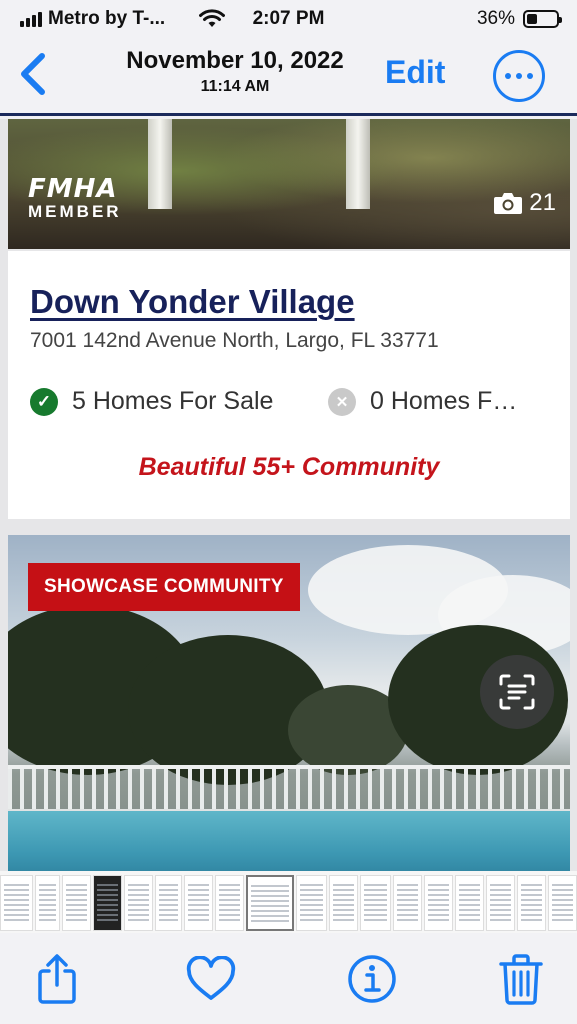 Image resolution: width=577 pixels, height=1024 pixels. Describe the element at coordinates (289, 841) in the screenshot. I see `pool-water` at that location.